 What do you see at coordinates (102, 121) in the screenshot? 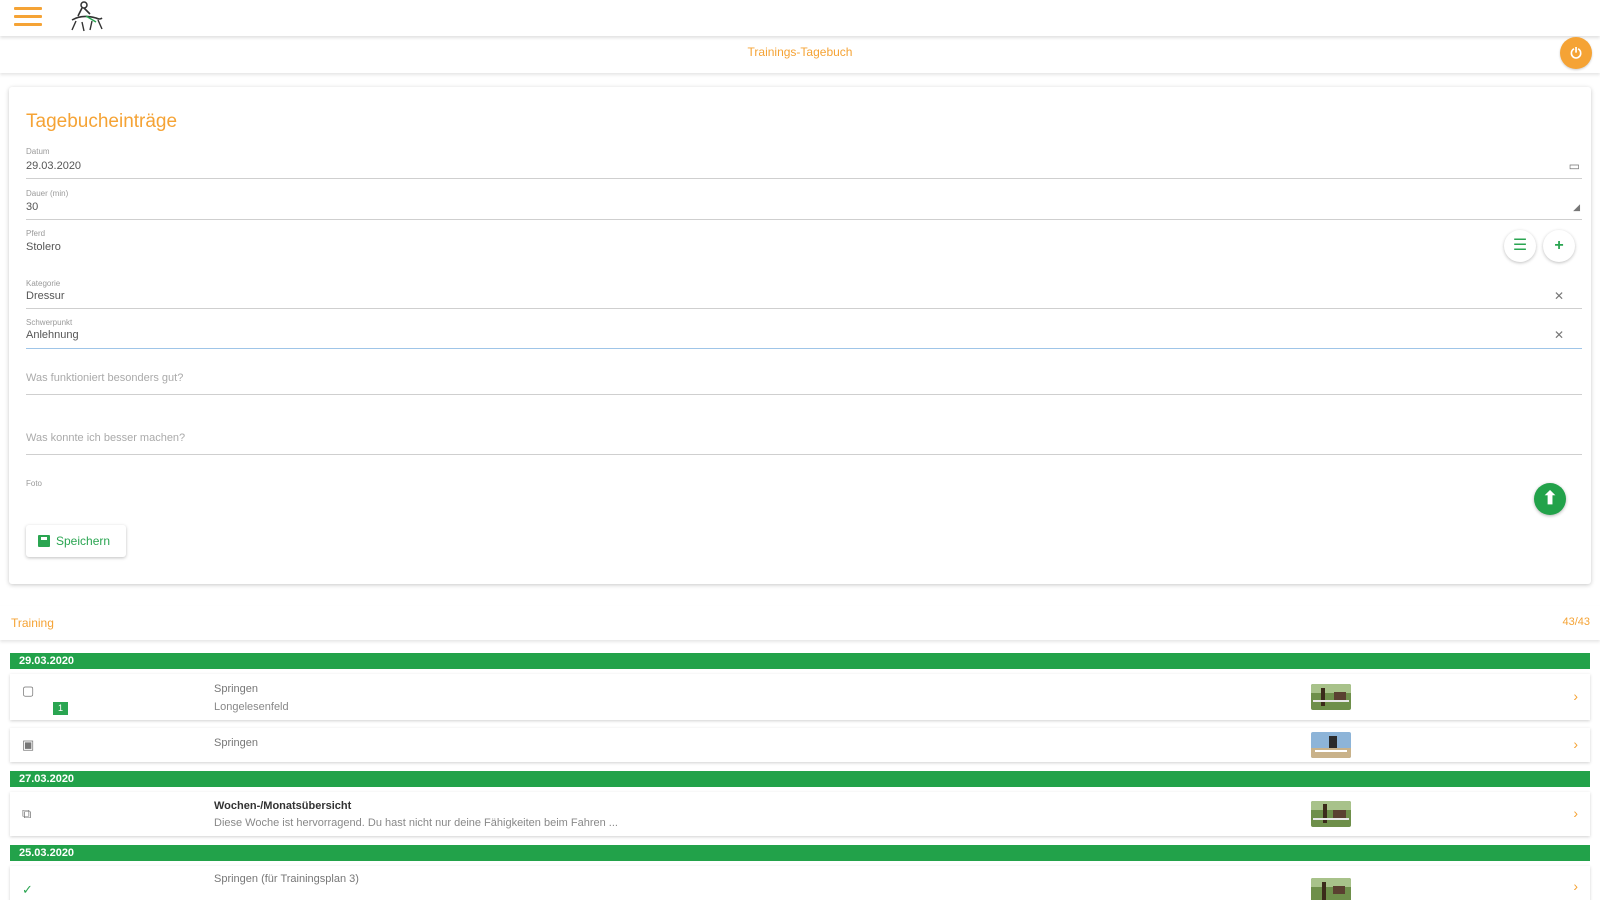
I see `form-title: Tagebucheinträge` at bounding box center [102, 121].